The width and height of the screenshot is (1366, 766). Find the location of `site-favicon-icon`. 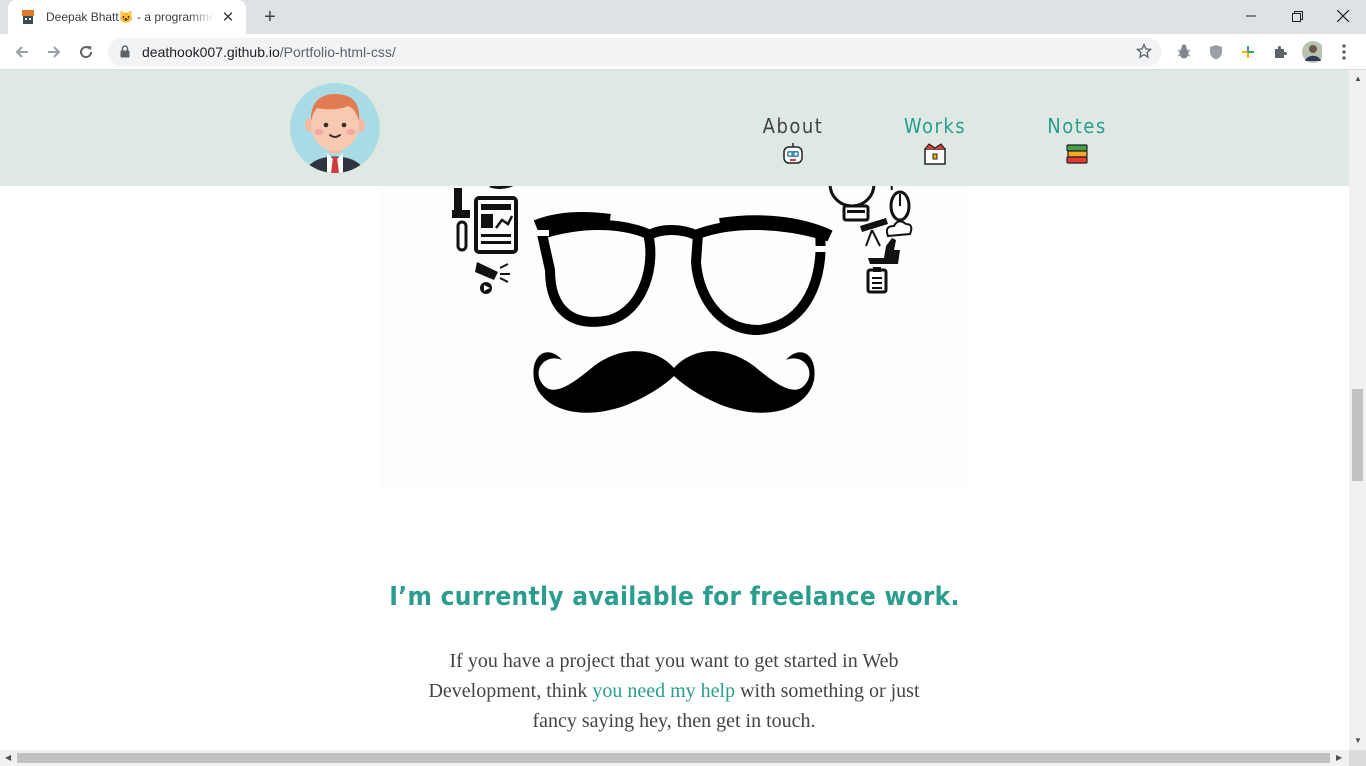

site-favicon-icon is located at coordinates (28, 17).